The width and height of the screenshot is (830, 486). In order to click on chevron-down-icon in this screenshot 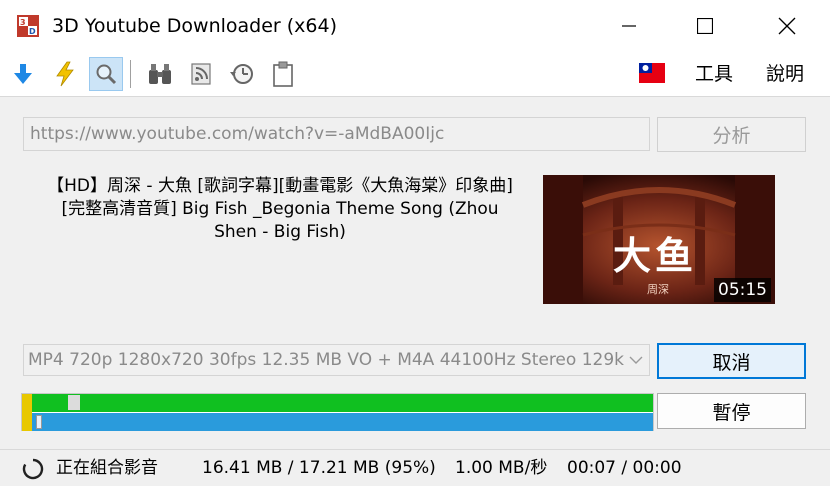, I will do `click(636, 360)`.